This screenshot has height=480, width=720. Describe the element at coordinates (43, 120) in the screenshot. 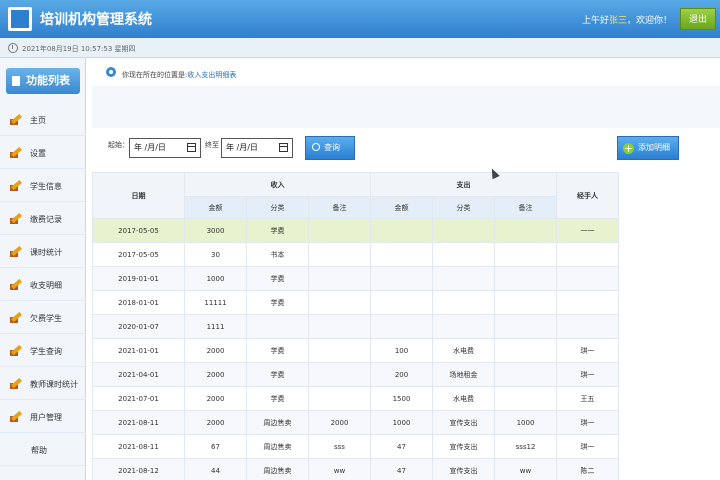

I see `sidebar-item-home: 主页` at that location.